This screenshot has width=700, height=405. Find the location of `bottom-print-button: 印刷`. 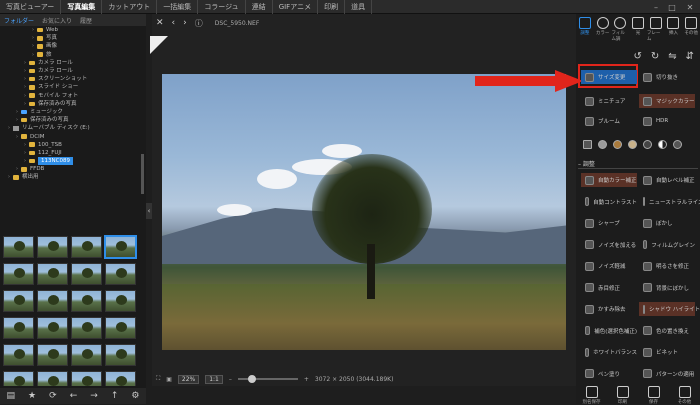

bottom-print-button: 印刷 is located at coordinates (623, 395).